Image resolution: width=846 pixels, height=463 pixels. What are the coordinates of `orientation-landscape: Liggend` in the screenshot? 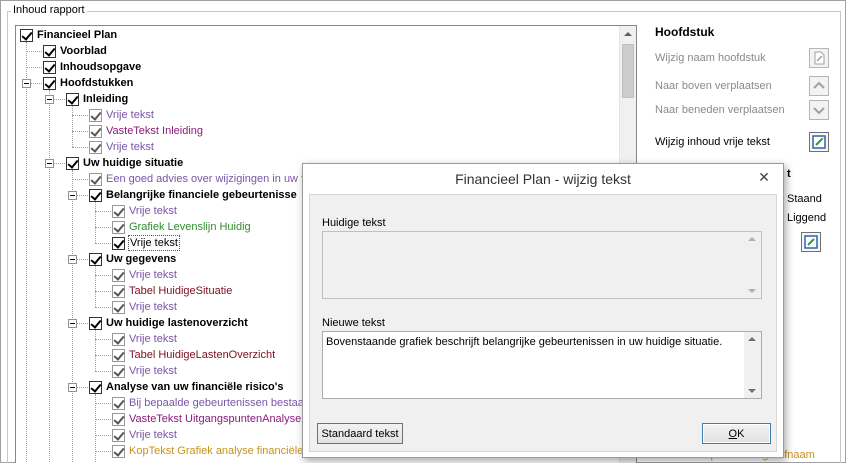 It's located at (806, 218).